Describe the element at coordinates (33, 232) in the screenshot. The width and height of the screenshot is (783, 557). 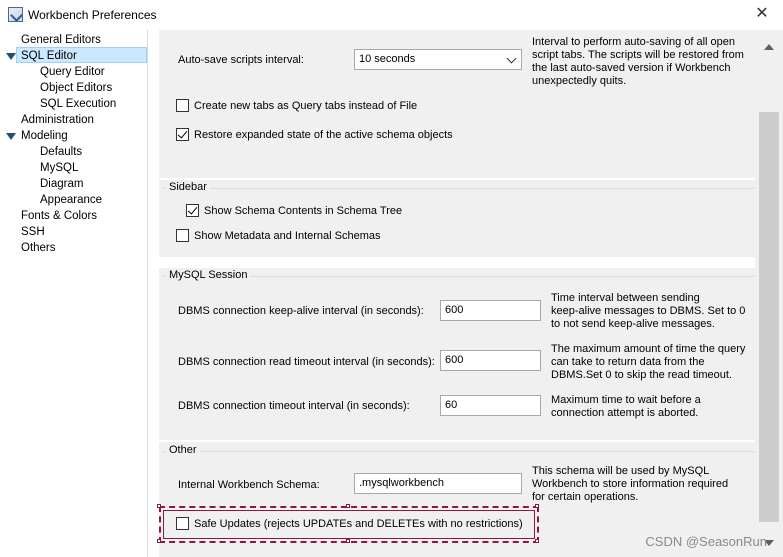
I see `tree-item-ssh: SSH` at that location.